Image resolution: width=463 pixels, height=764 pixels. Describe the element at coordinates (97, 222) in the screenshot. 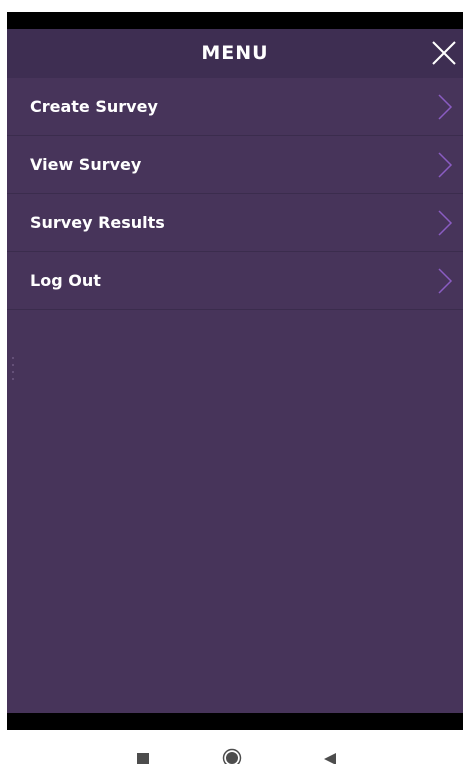

I see `menu-item-label: Survey Results` at that location.